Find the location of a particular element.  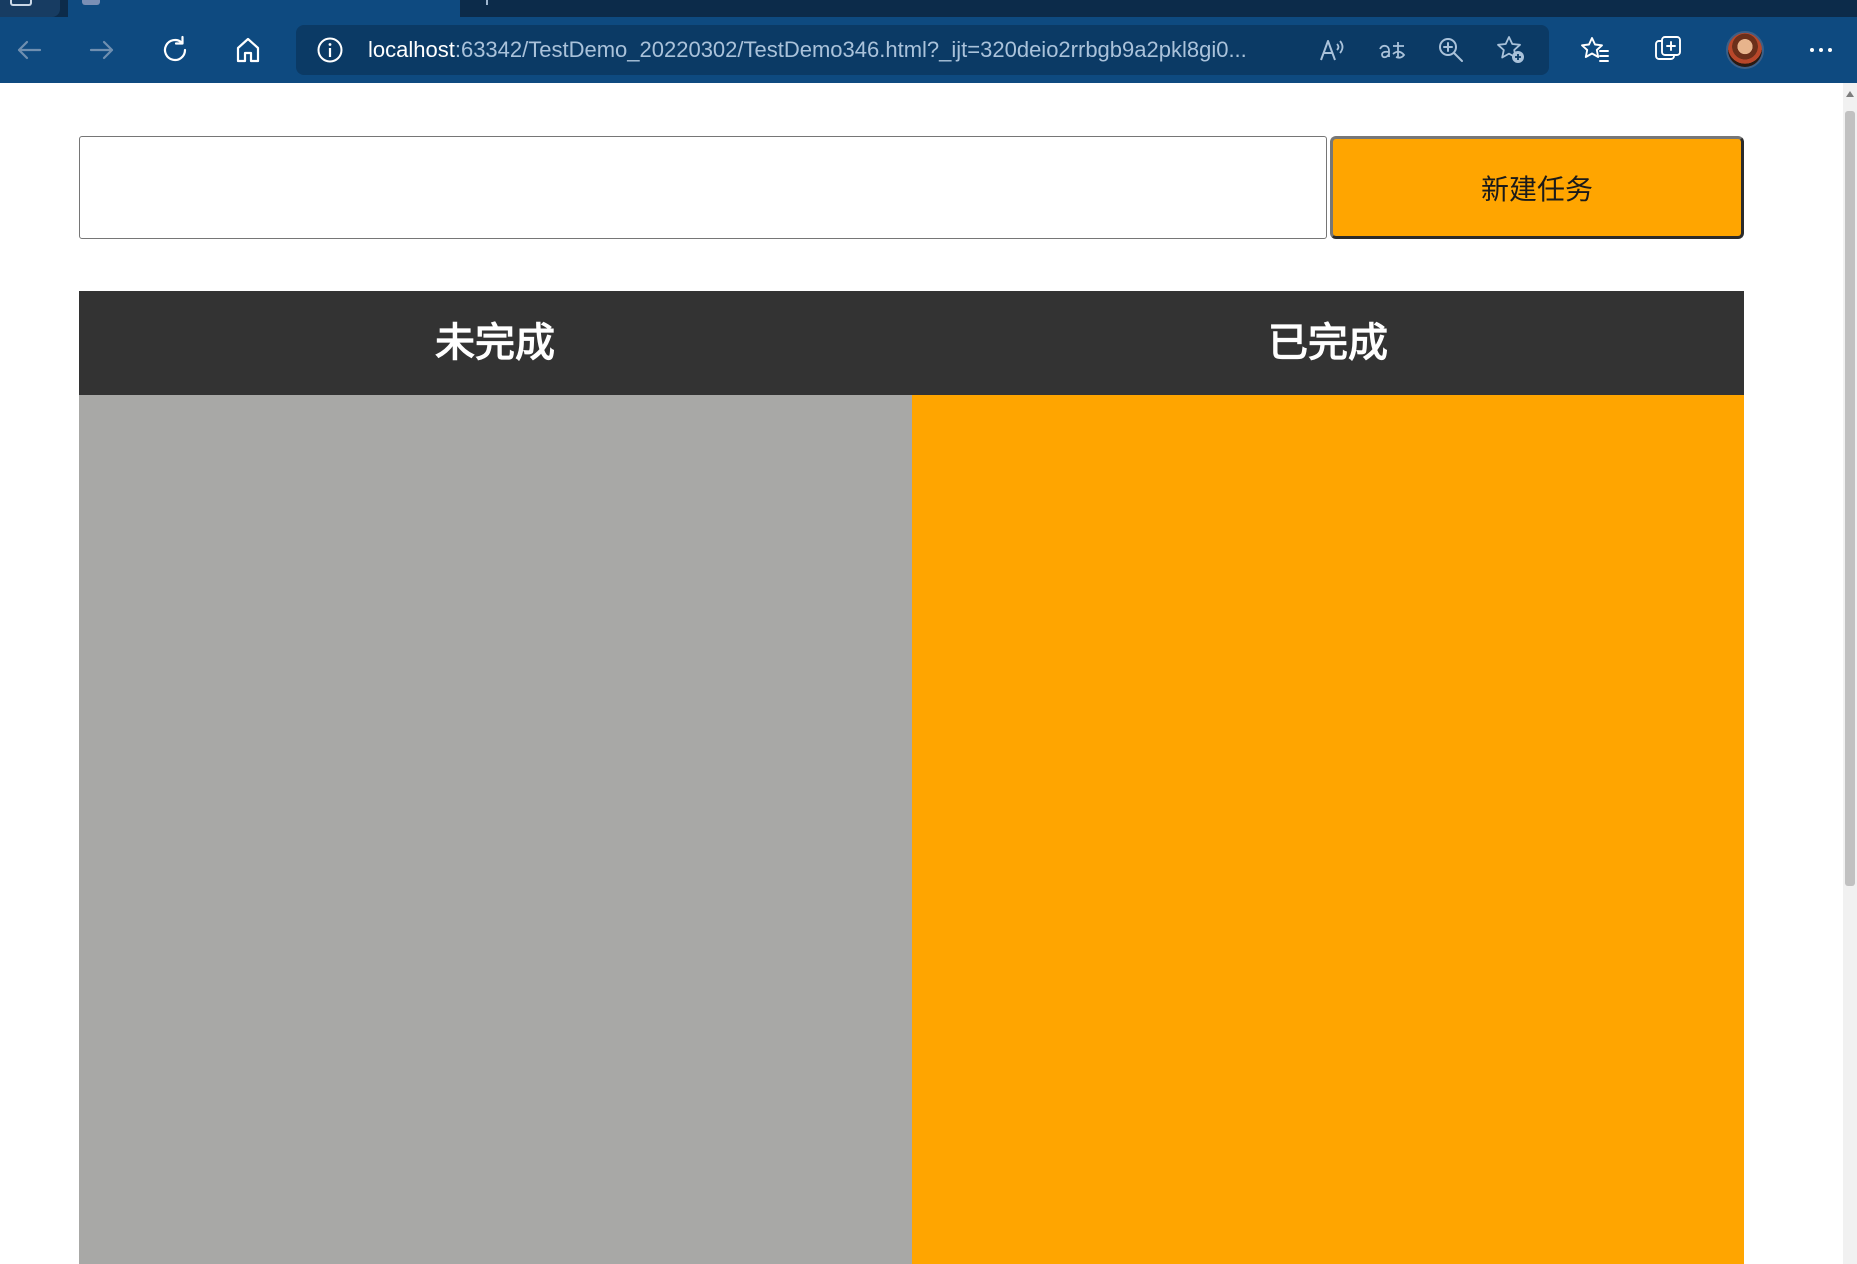

forward-arrow-icon is located at coordinates (101, 50).